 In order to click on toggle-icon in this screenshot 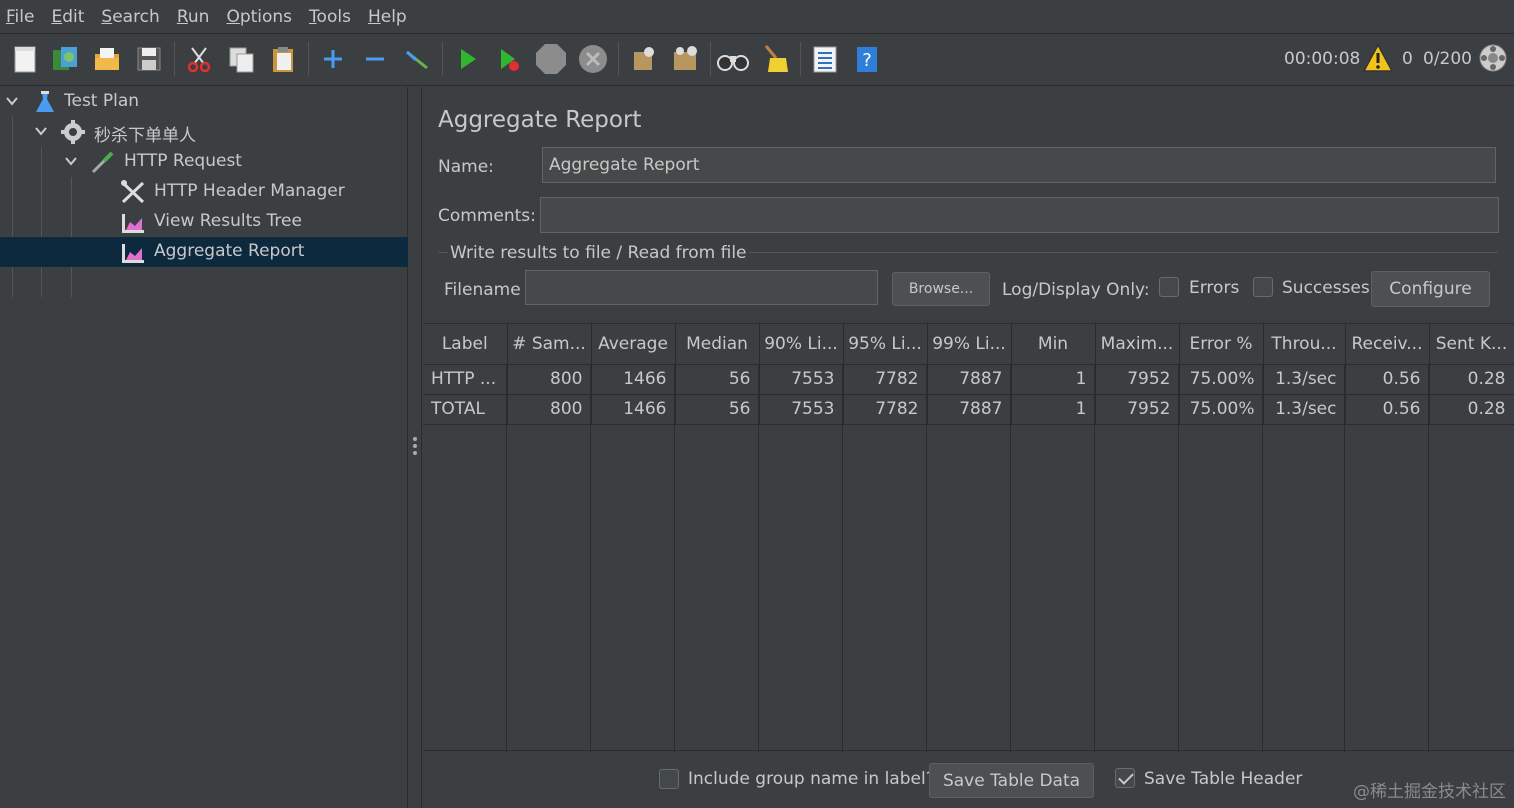, I will do `click(417, 59)`.